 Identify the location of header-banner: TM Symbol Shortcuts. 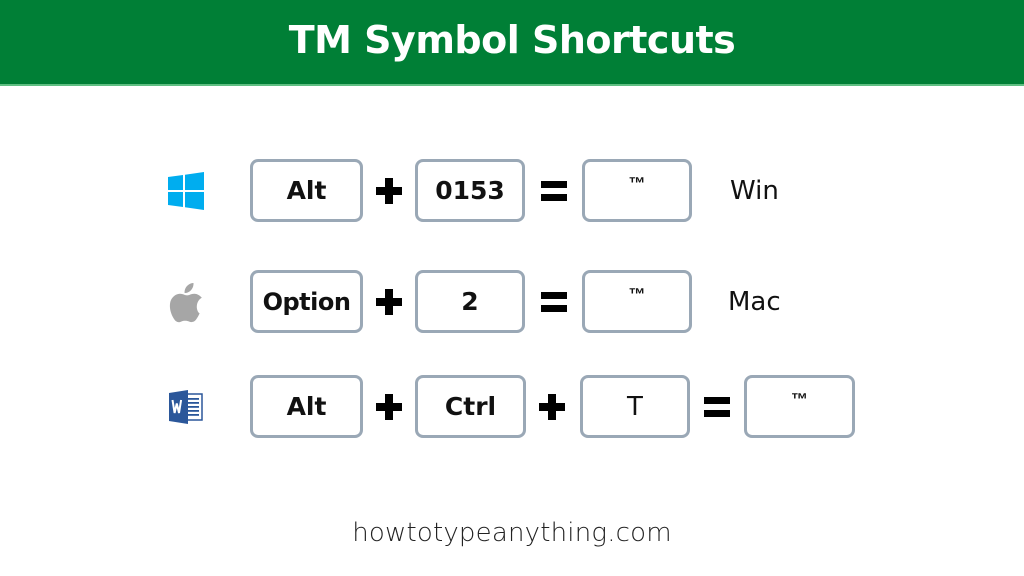
(512, 43).